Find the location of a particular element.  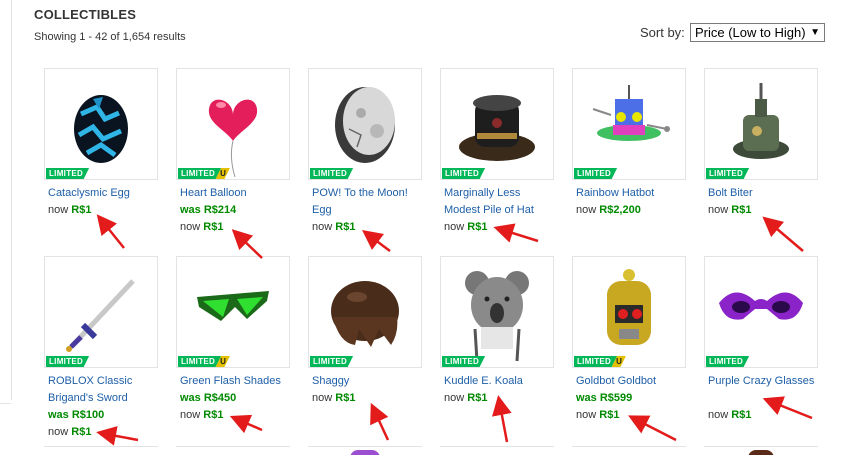

item-name-link: Kuddle E. Koala is located at coordinates (499, 381).